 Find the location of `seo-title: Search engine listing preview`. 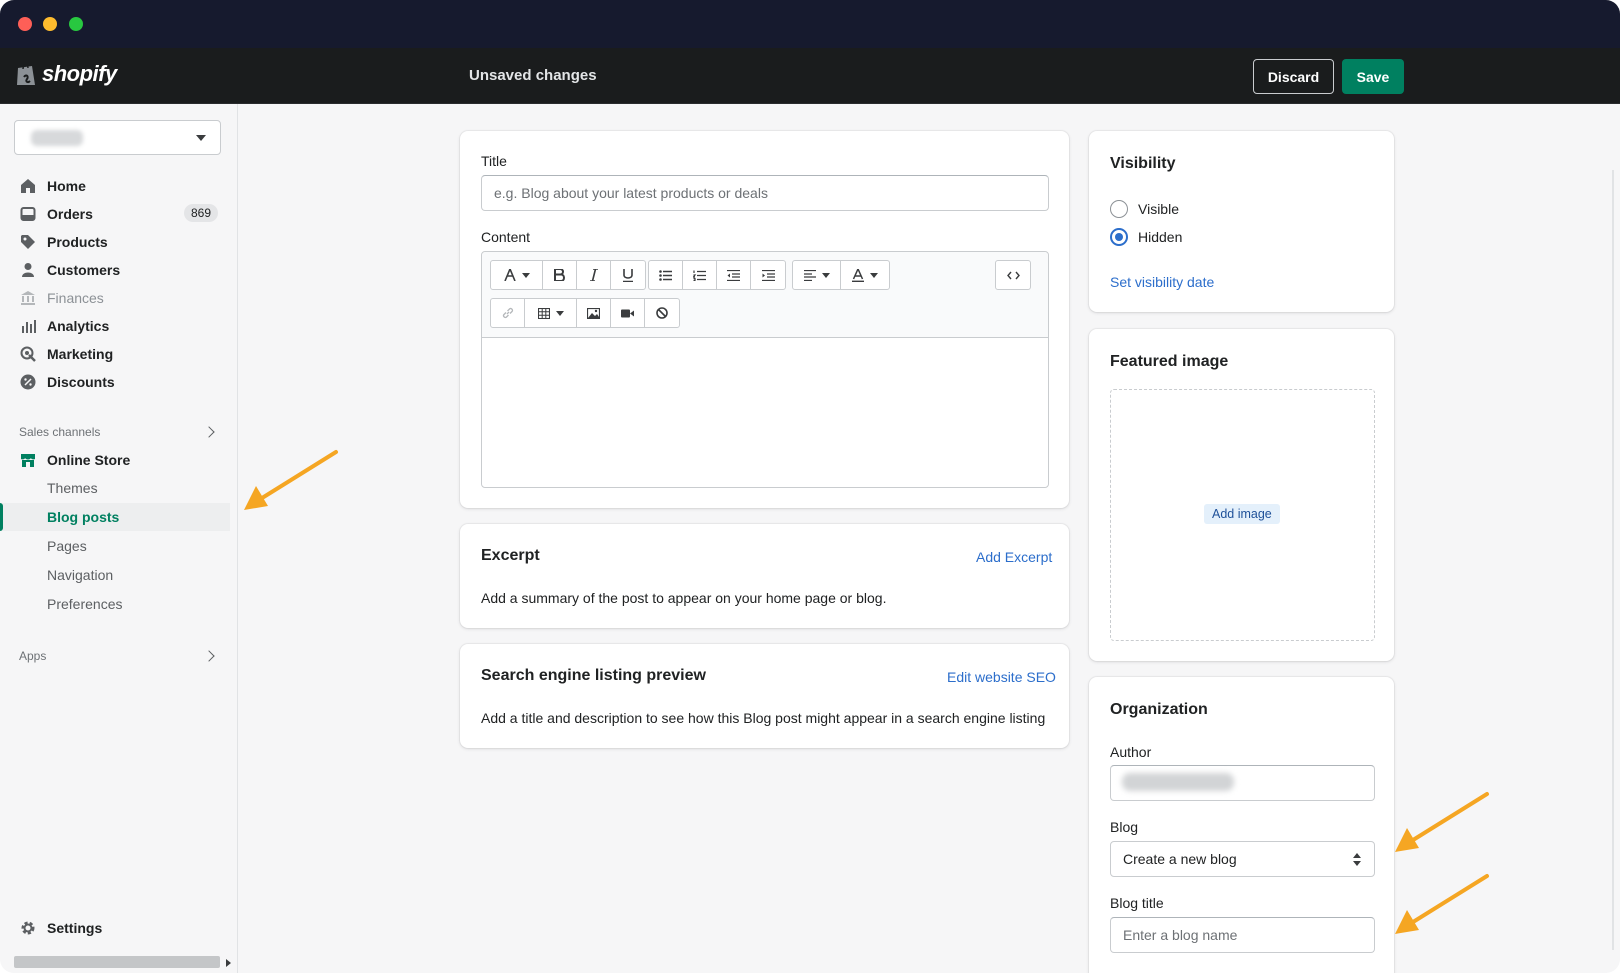

seo-title: Search engine listing preview is located at coordinates (593, 675).